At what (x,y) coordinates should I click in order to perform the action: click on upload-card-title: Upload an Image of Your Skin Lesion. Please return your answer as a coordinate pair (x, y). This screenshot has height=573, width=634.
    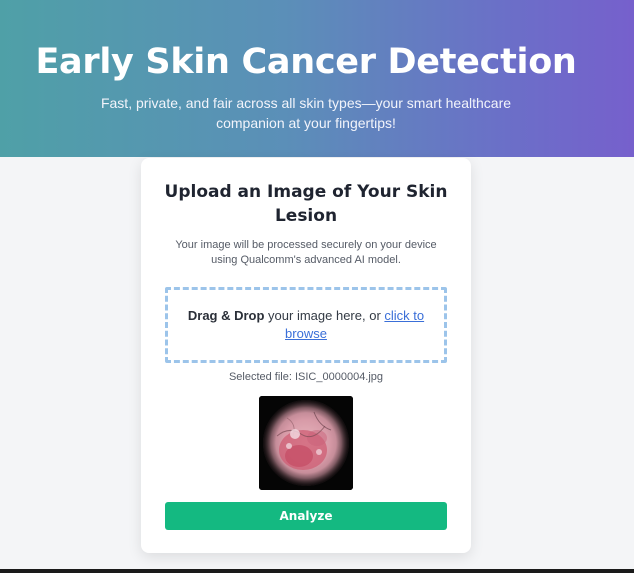
    Looking at the image, I should click on (306, 204).